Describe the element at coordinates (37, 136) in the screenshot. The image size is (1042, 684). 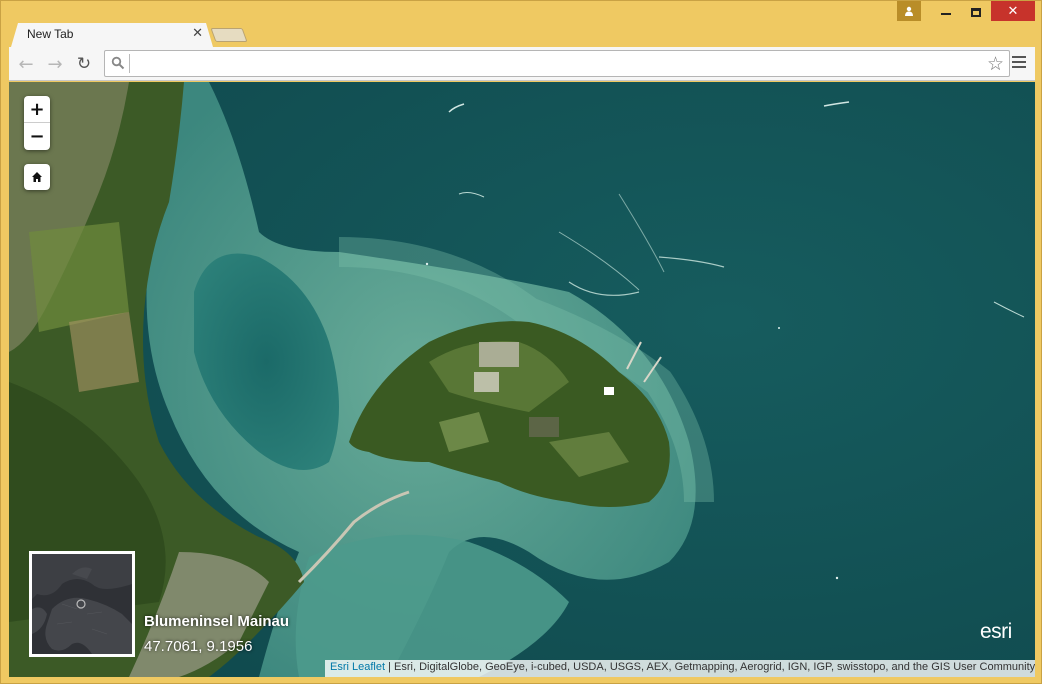
I see `zoom-out-button: −` at that location.